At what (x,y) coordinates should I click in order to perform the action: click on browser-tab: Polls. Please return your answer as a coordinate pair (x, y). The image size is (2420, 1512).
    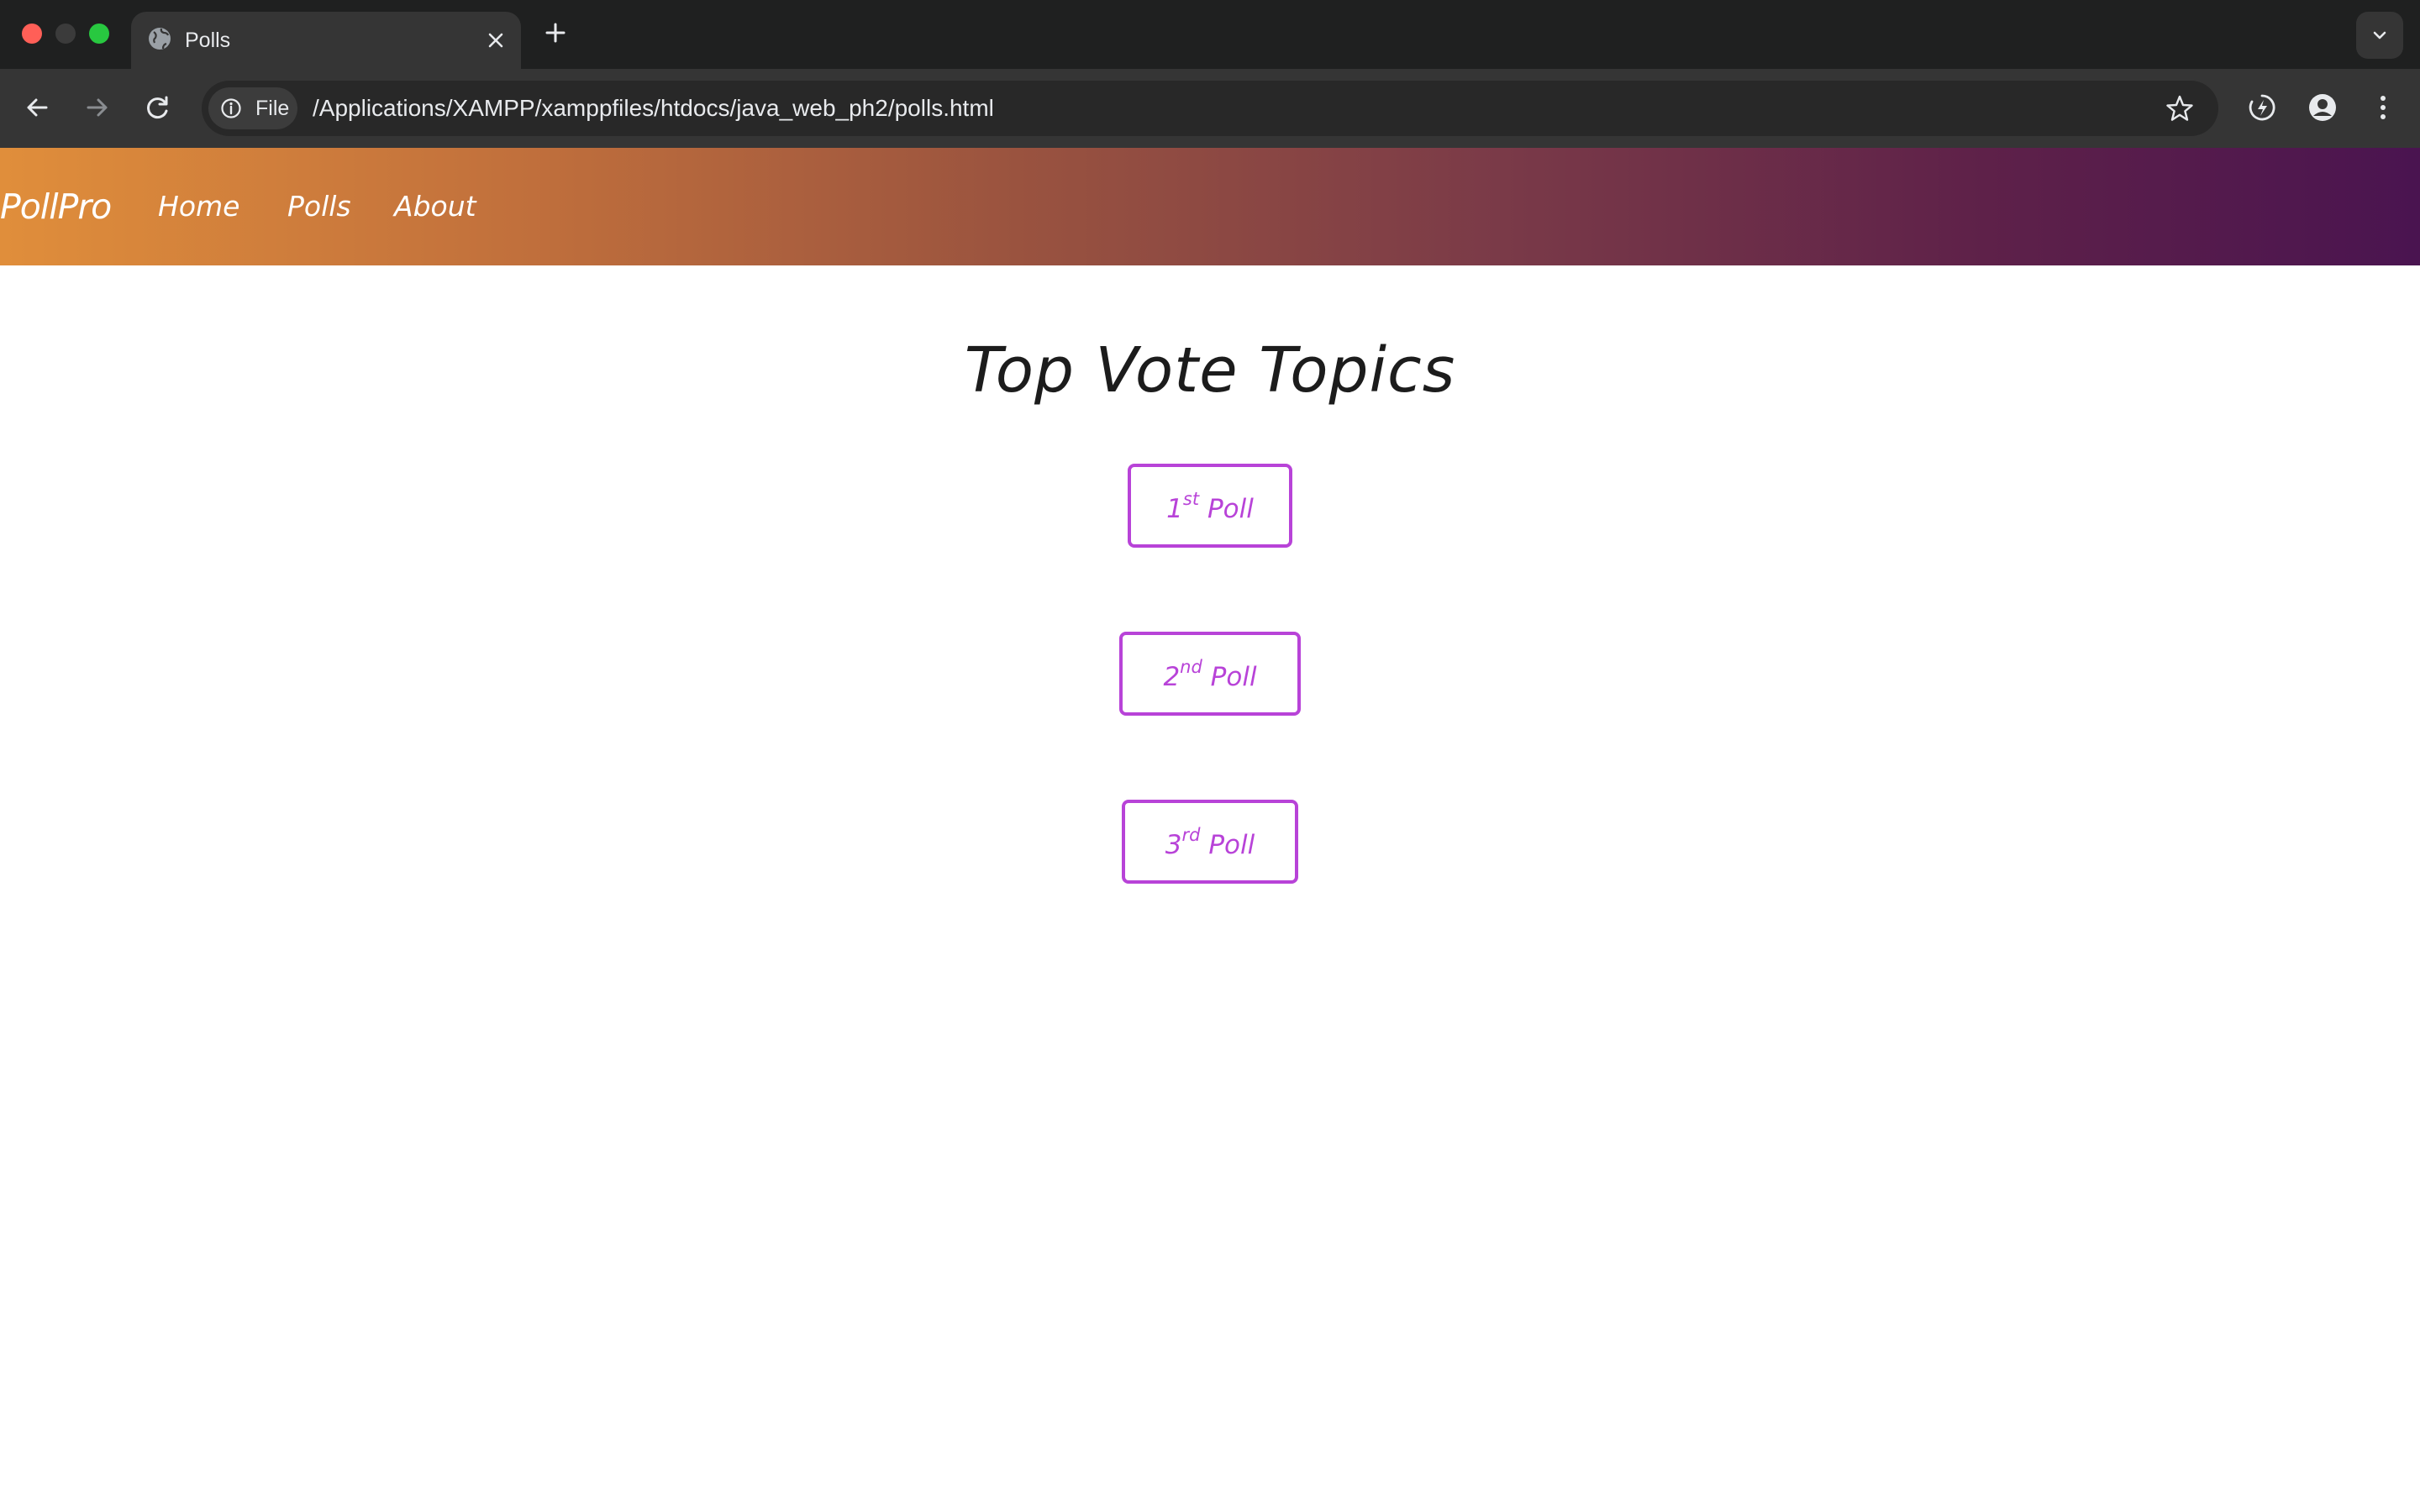
    Looking at the image, I should click on (326, 40).